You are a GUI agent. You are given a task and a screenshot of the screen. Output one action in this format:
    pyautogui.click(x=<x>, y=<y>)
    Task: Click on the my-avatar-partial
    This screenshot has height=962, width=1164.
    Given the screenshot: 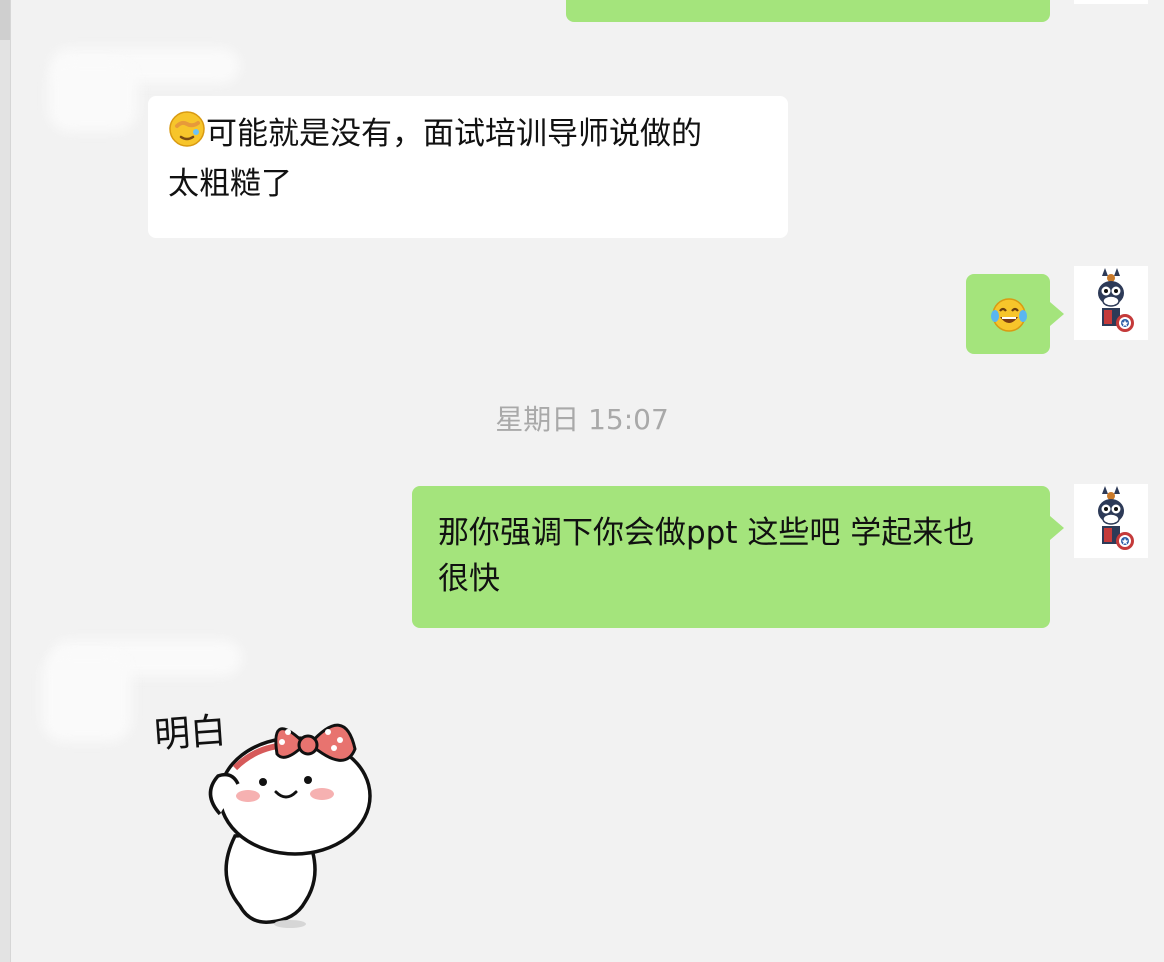 What is the action you would take?
    pyautogui.click(x=1111, y=2)
    